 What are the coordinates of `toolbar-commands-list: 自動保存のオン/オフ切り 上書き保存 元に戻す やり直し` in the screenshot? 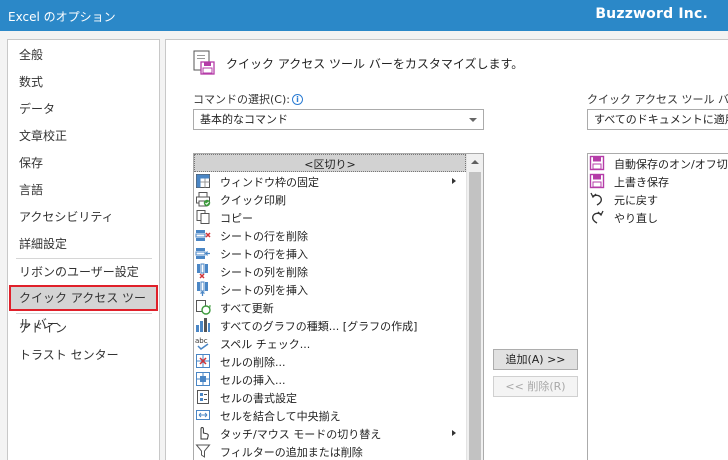 It's located at (657, 306).